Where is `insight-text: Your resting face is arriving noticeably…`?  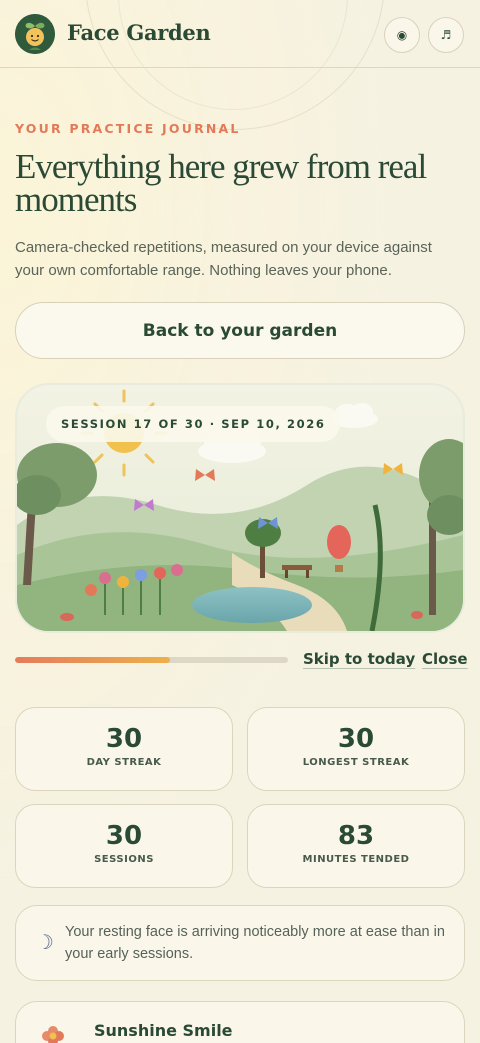
insight-text: Your resting face is arriving noticeably… is located at coordinates (255, 943).